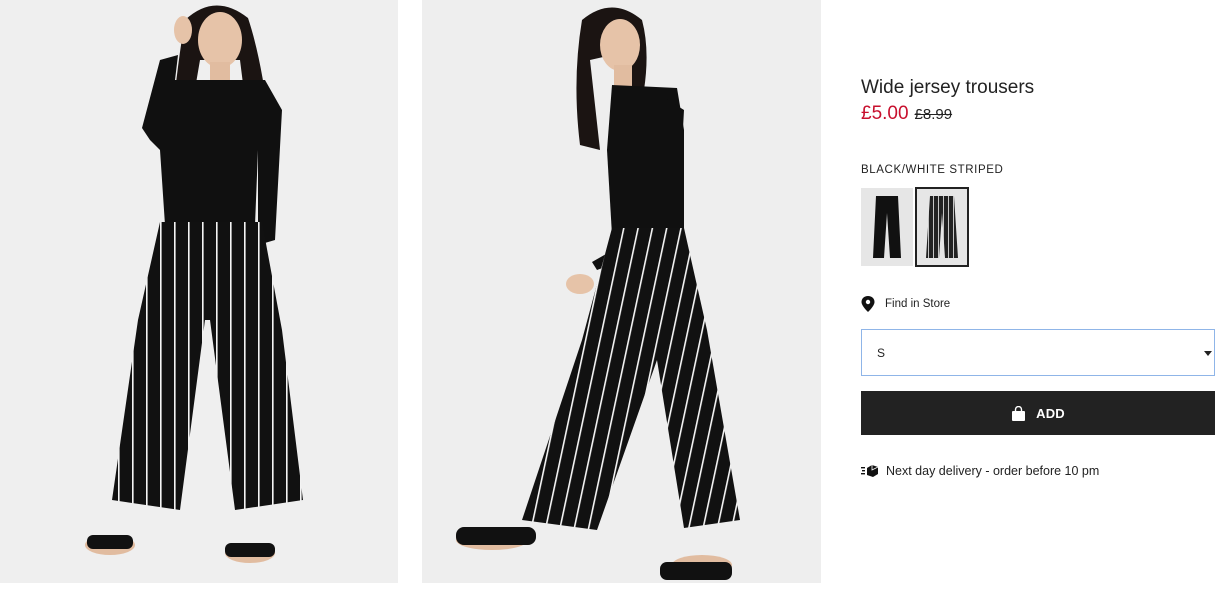  Describe the element at coordinates (881, 352) in the screenshot. I see `size-selected-value: S` at that location.